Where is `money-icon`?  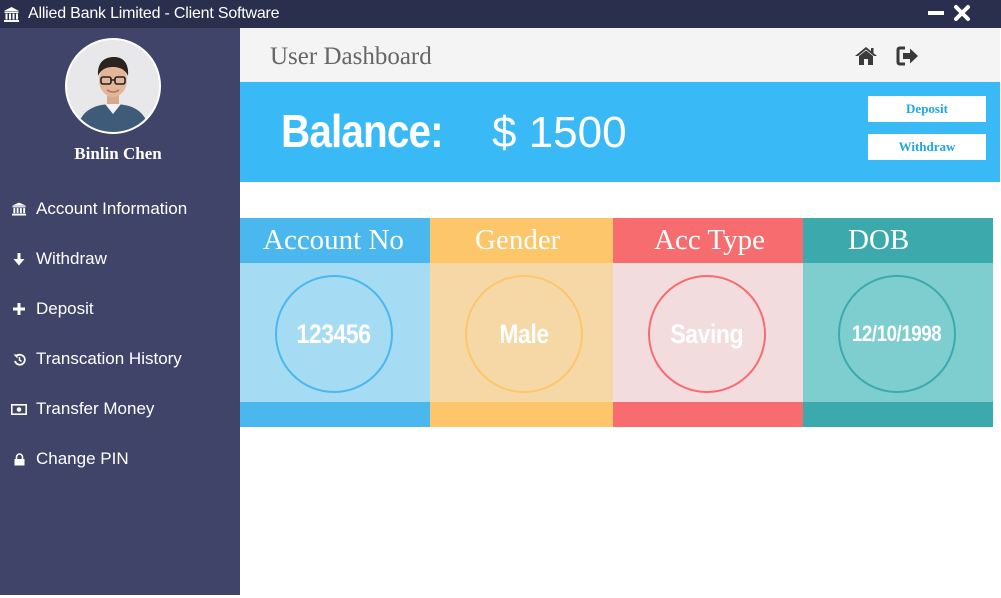 money-icon is located at coordinates (19, 409).